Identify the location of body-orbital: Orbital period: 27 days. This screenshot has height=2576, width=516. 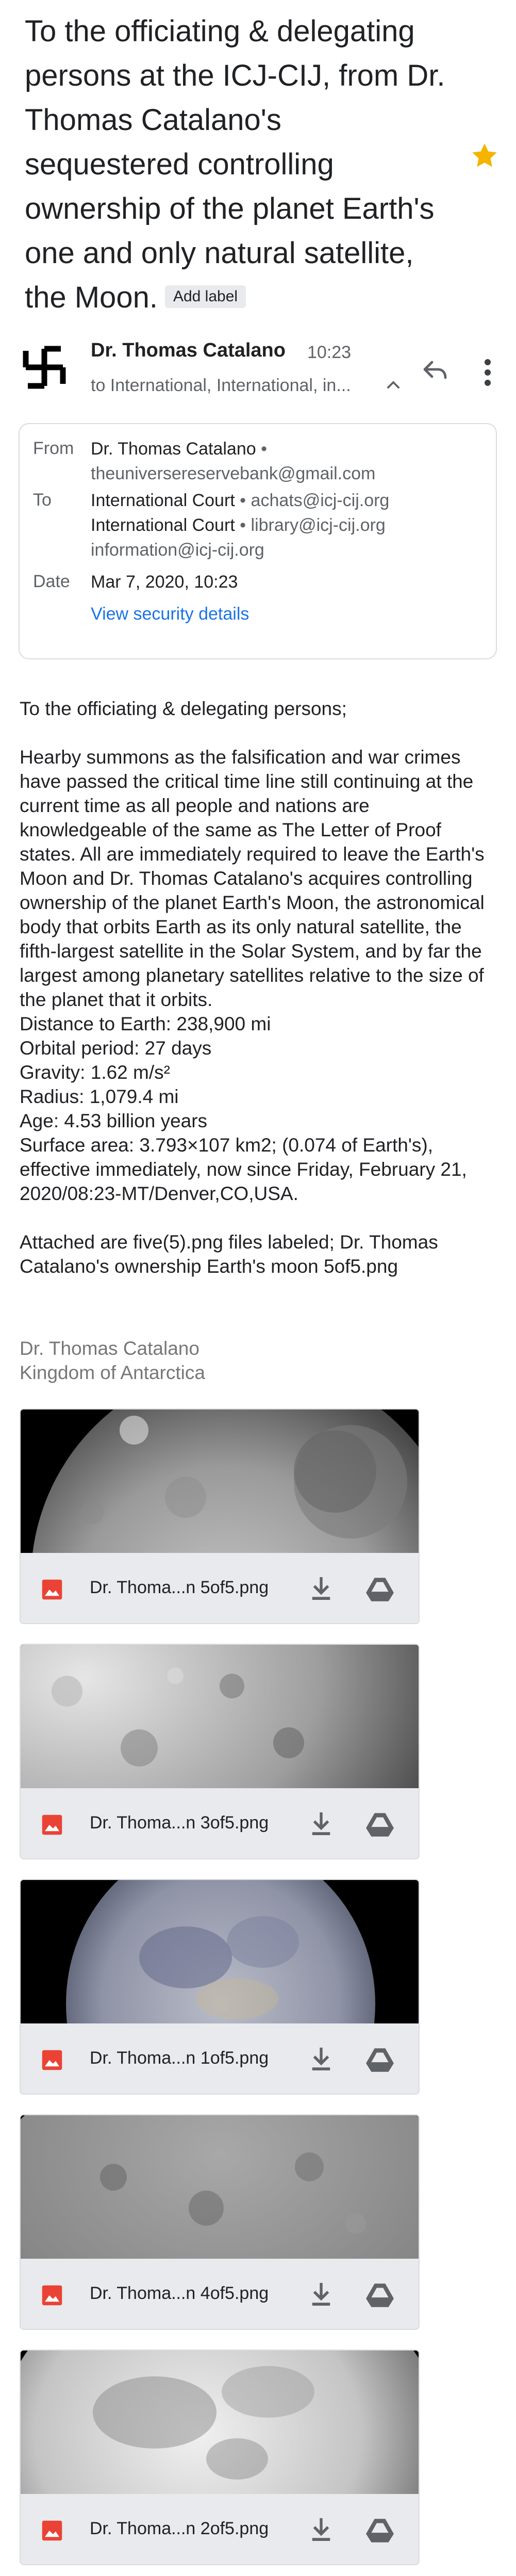
(116, 1048).